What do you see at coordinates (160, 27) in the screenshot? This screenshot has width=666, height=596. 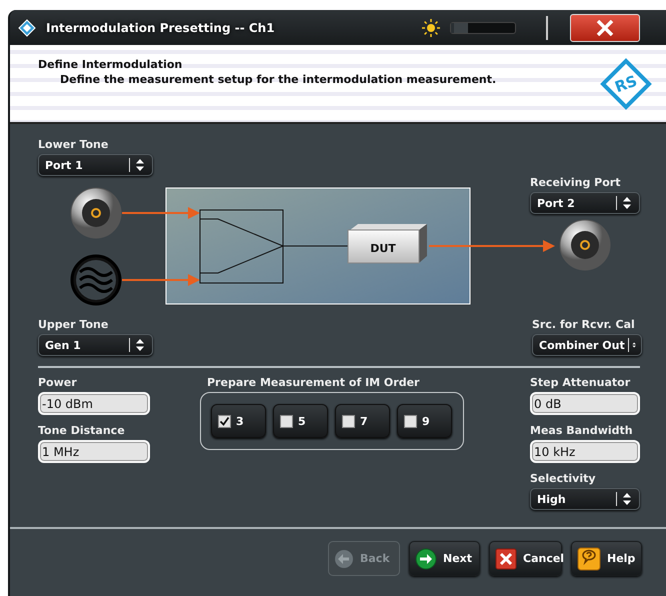 I see `window-title: Intermodulation Presetting -- Ch1` at bounding box center [160, 27].